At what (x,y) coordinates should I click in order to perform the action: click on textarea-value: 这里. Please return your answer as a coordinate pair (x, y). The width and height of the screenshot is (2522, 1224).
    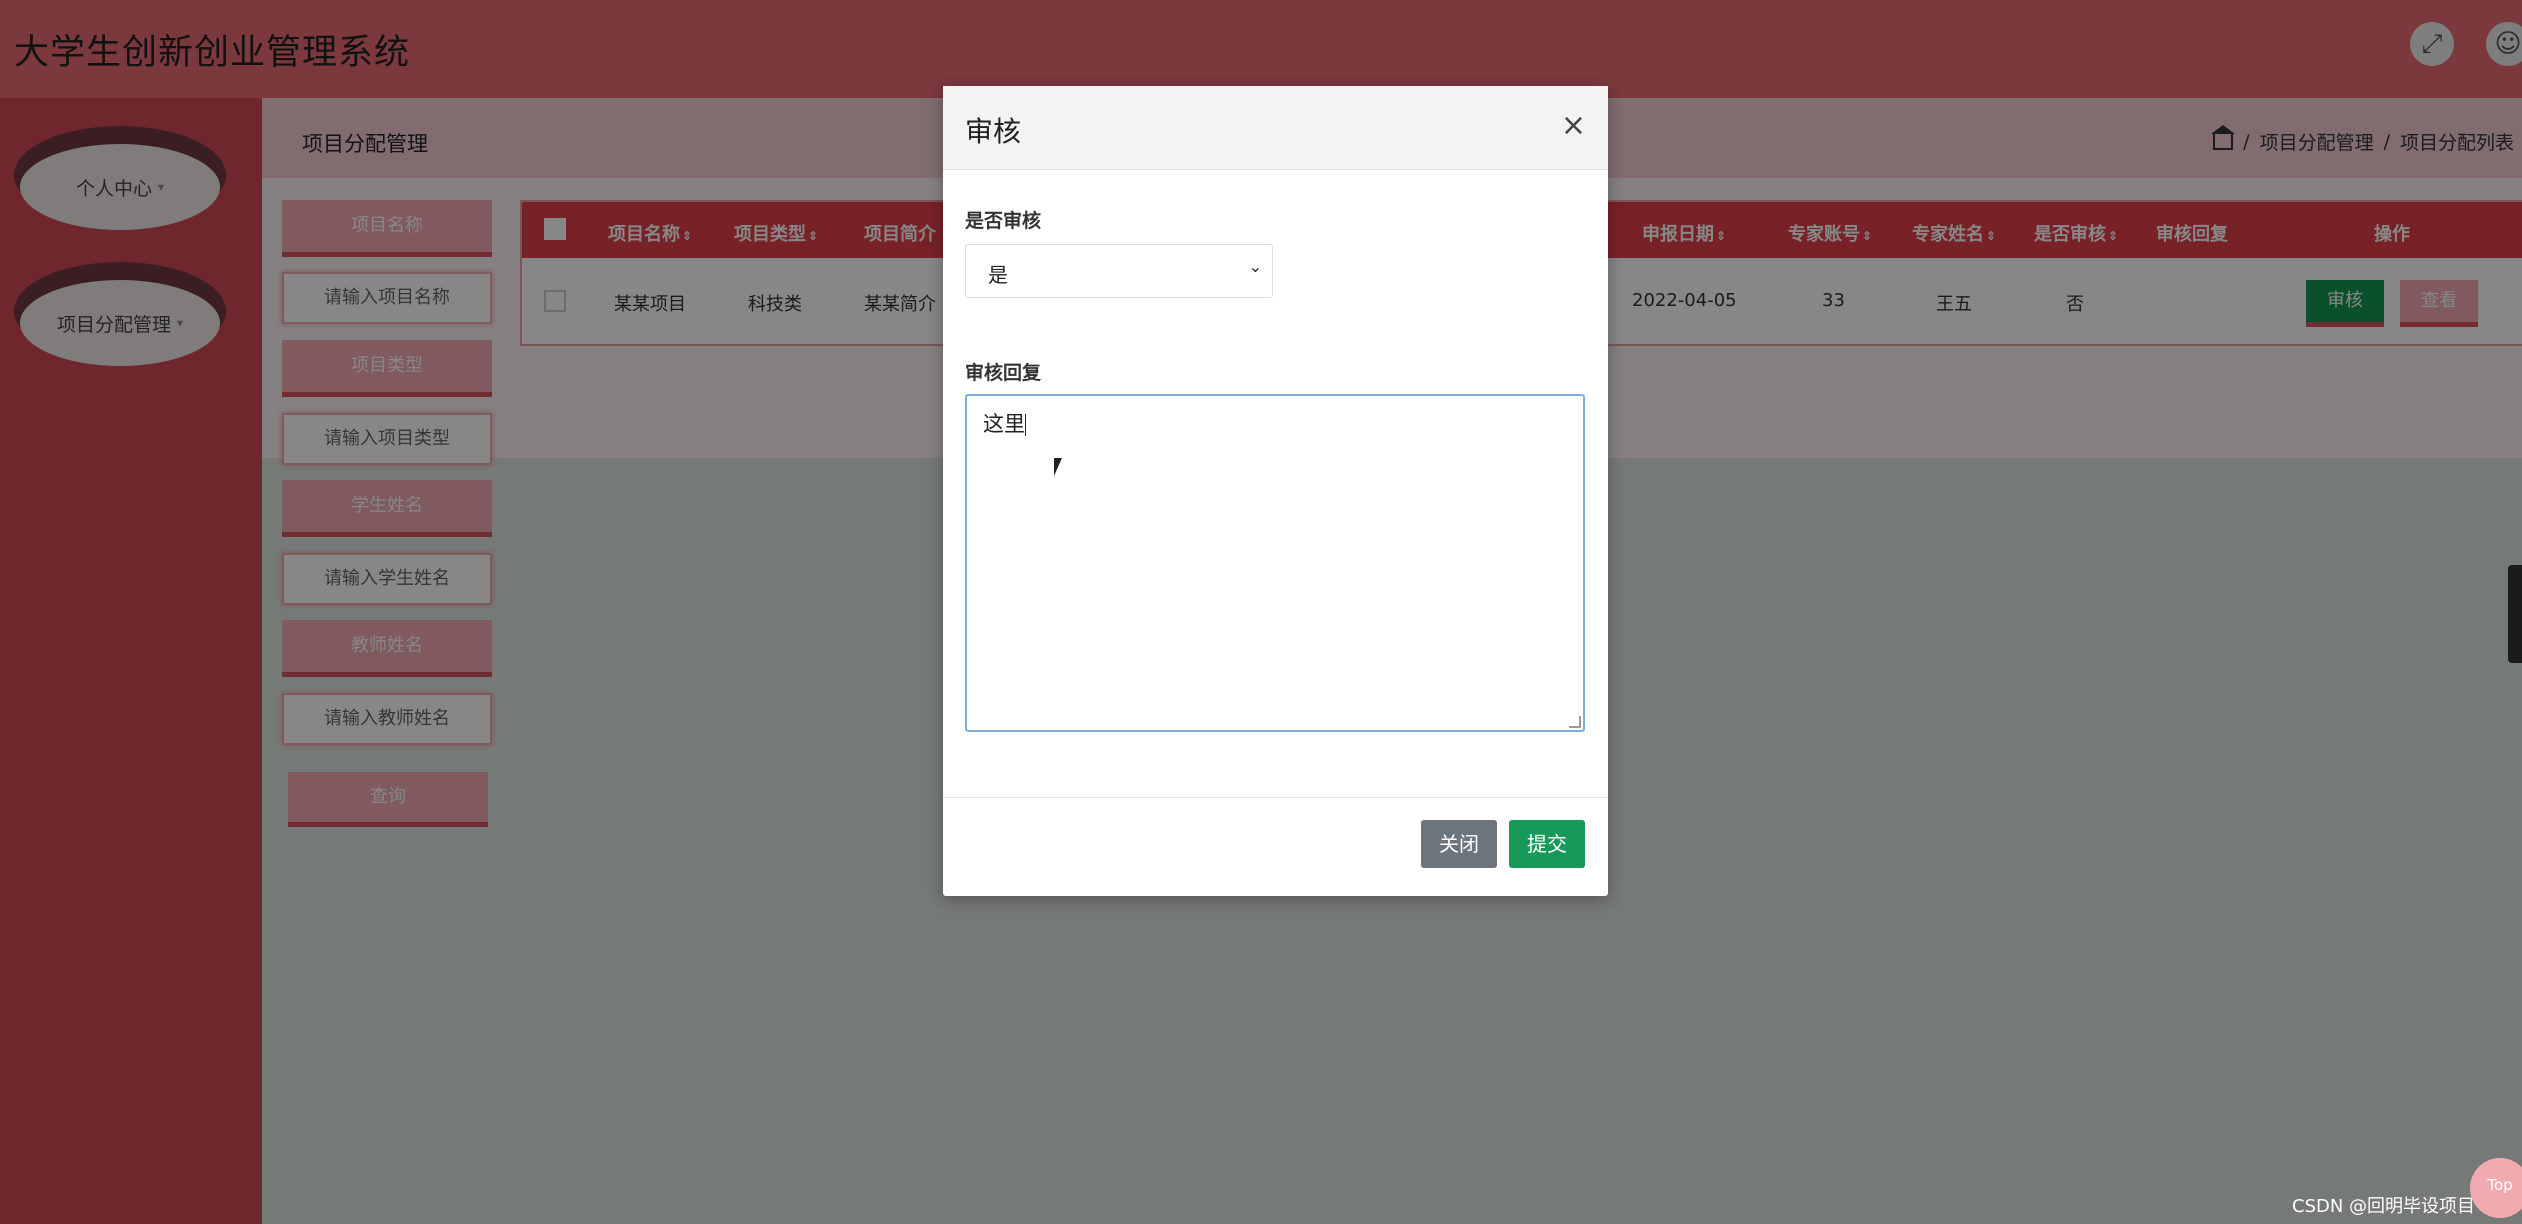
    Looking at the image, I should click on (1004, 424).